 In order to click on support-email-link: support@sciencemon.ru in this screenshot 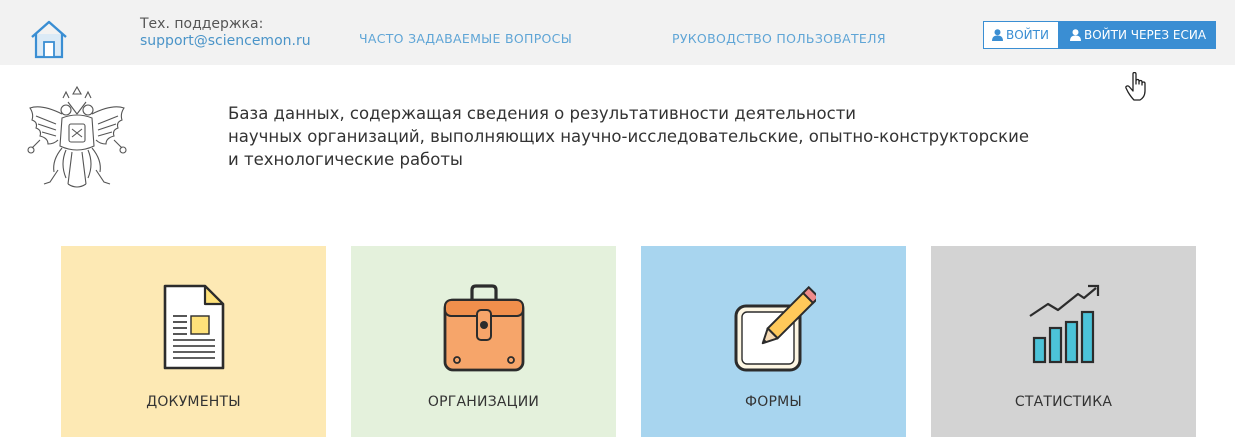, I will do `click(225, 41)`.